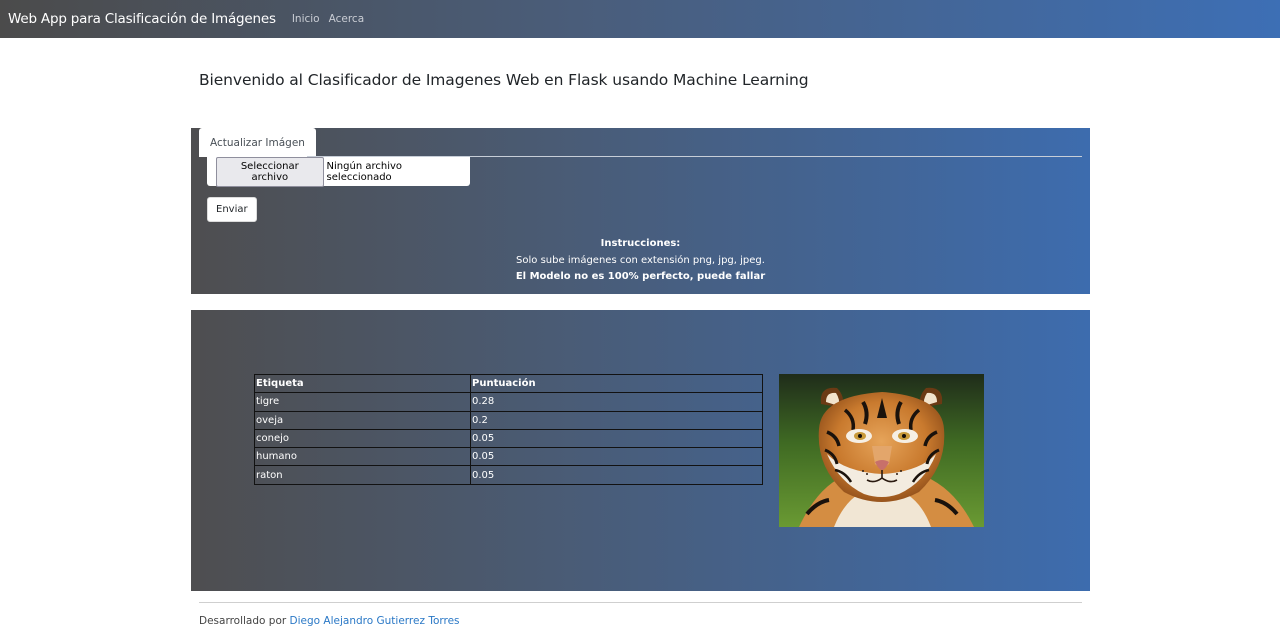 Image resolution: width=1280 pixels, height=639 pixels. Describe the element at coordinates (362, 457) in the screenshot. I see `row-label: humano` at that location.